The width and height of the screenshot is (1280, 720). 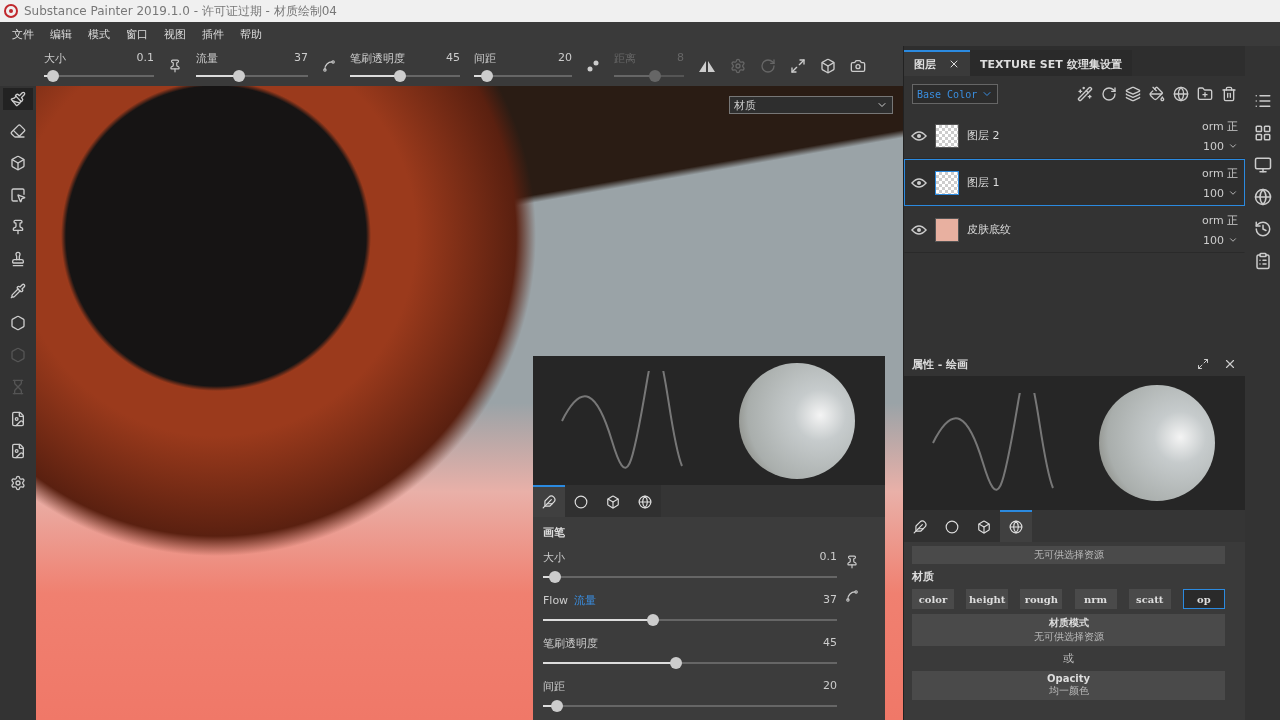 What do you see at coordinates (1203, 364) in the screenshot?
I see `maximize-icon` at bounding box center [1203, 364].